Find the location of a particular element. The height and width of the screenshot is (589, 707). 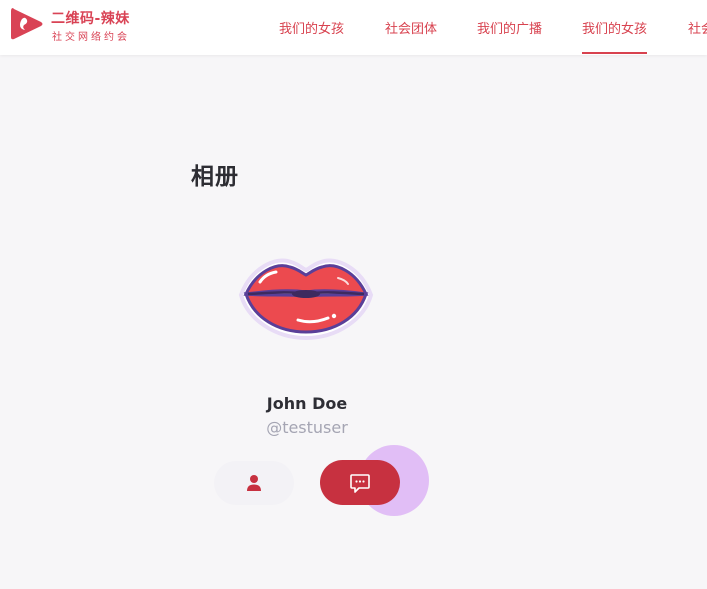

nav-item-our-broadcast: 我们的广播 is located at coordinates (509, 27).